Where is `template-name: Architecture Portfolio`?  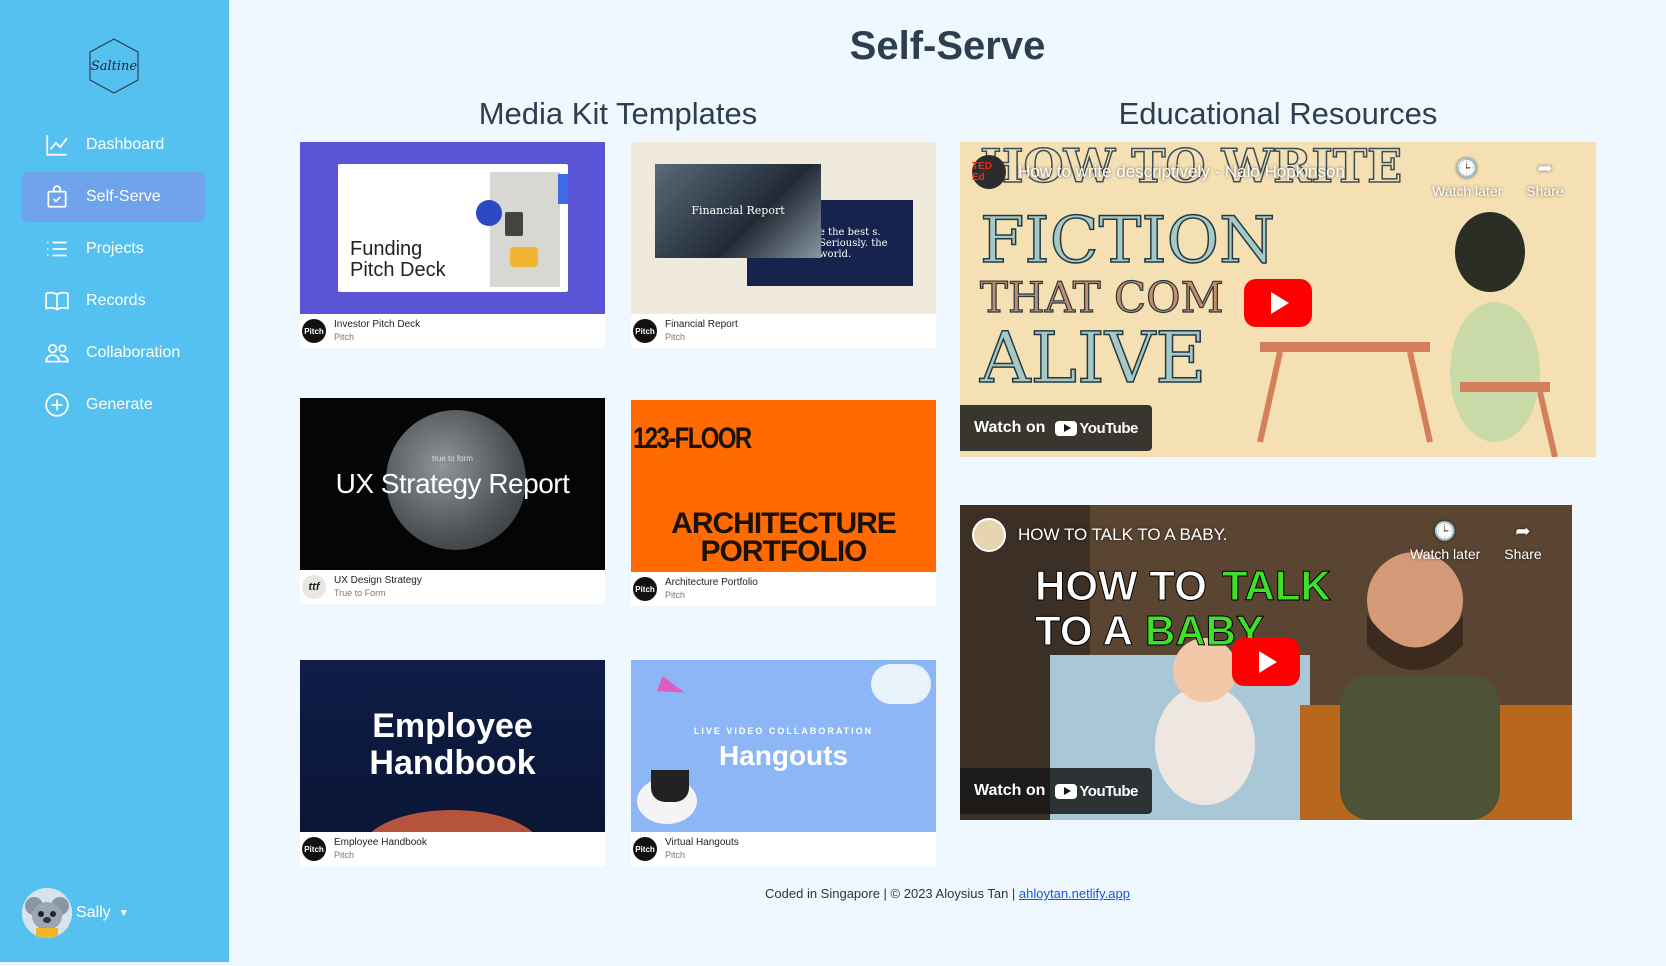 template-name: Architecture Portfolio is located at coordinates (711, 582).